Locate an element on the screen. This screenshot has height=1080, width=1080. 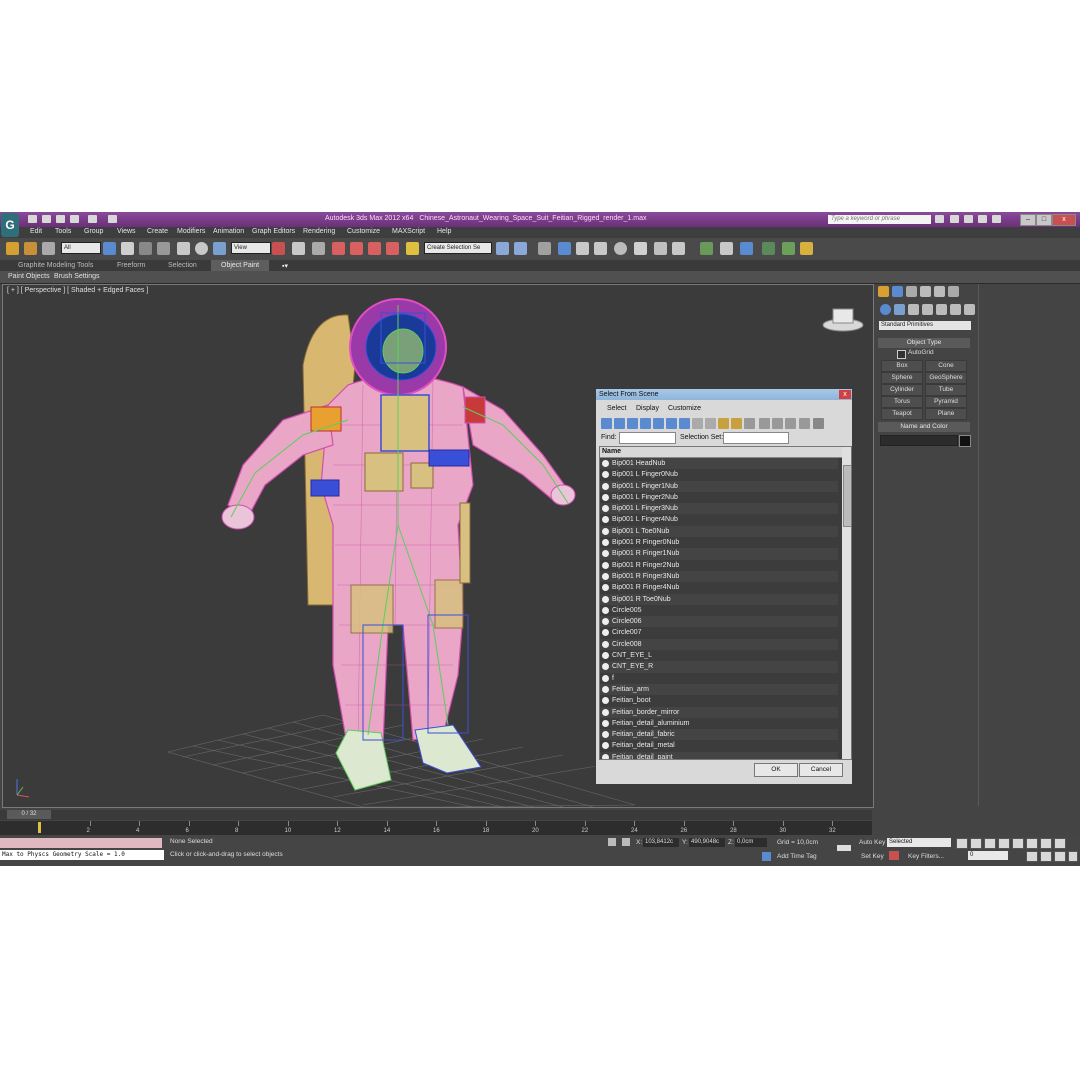
list-item: Feitian_arm is located at coordinates (719, 689).